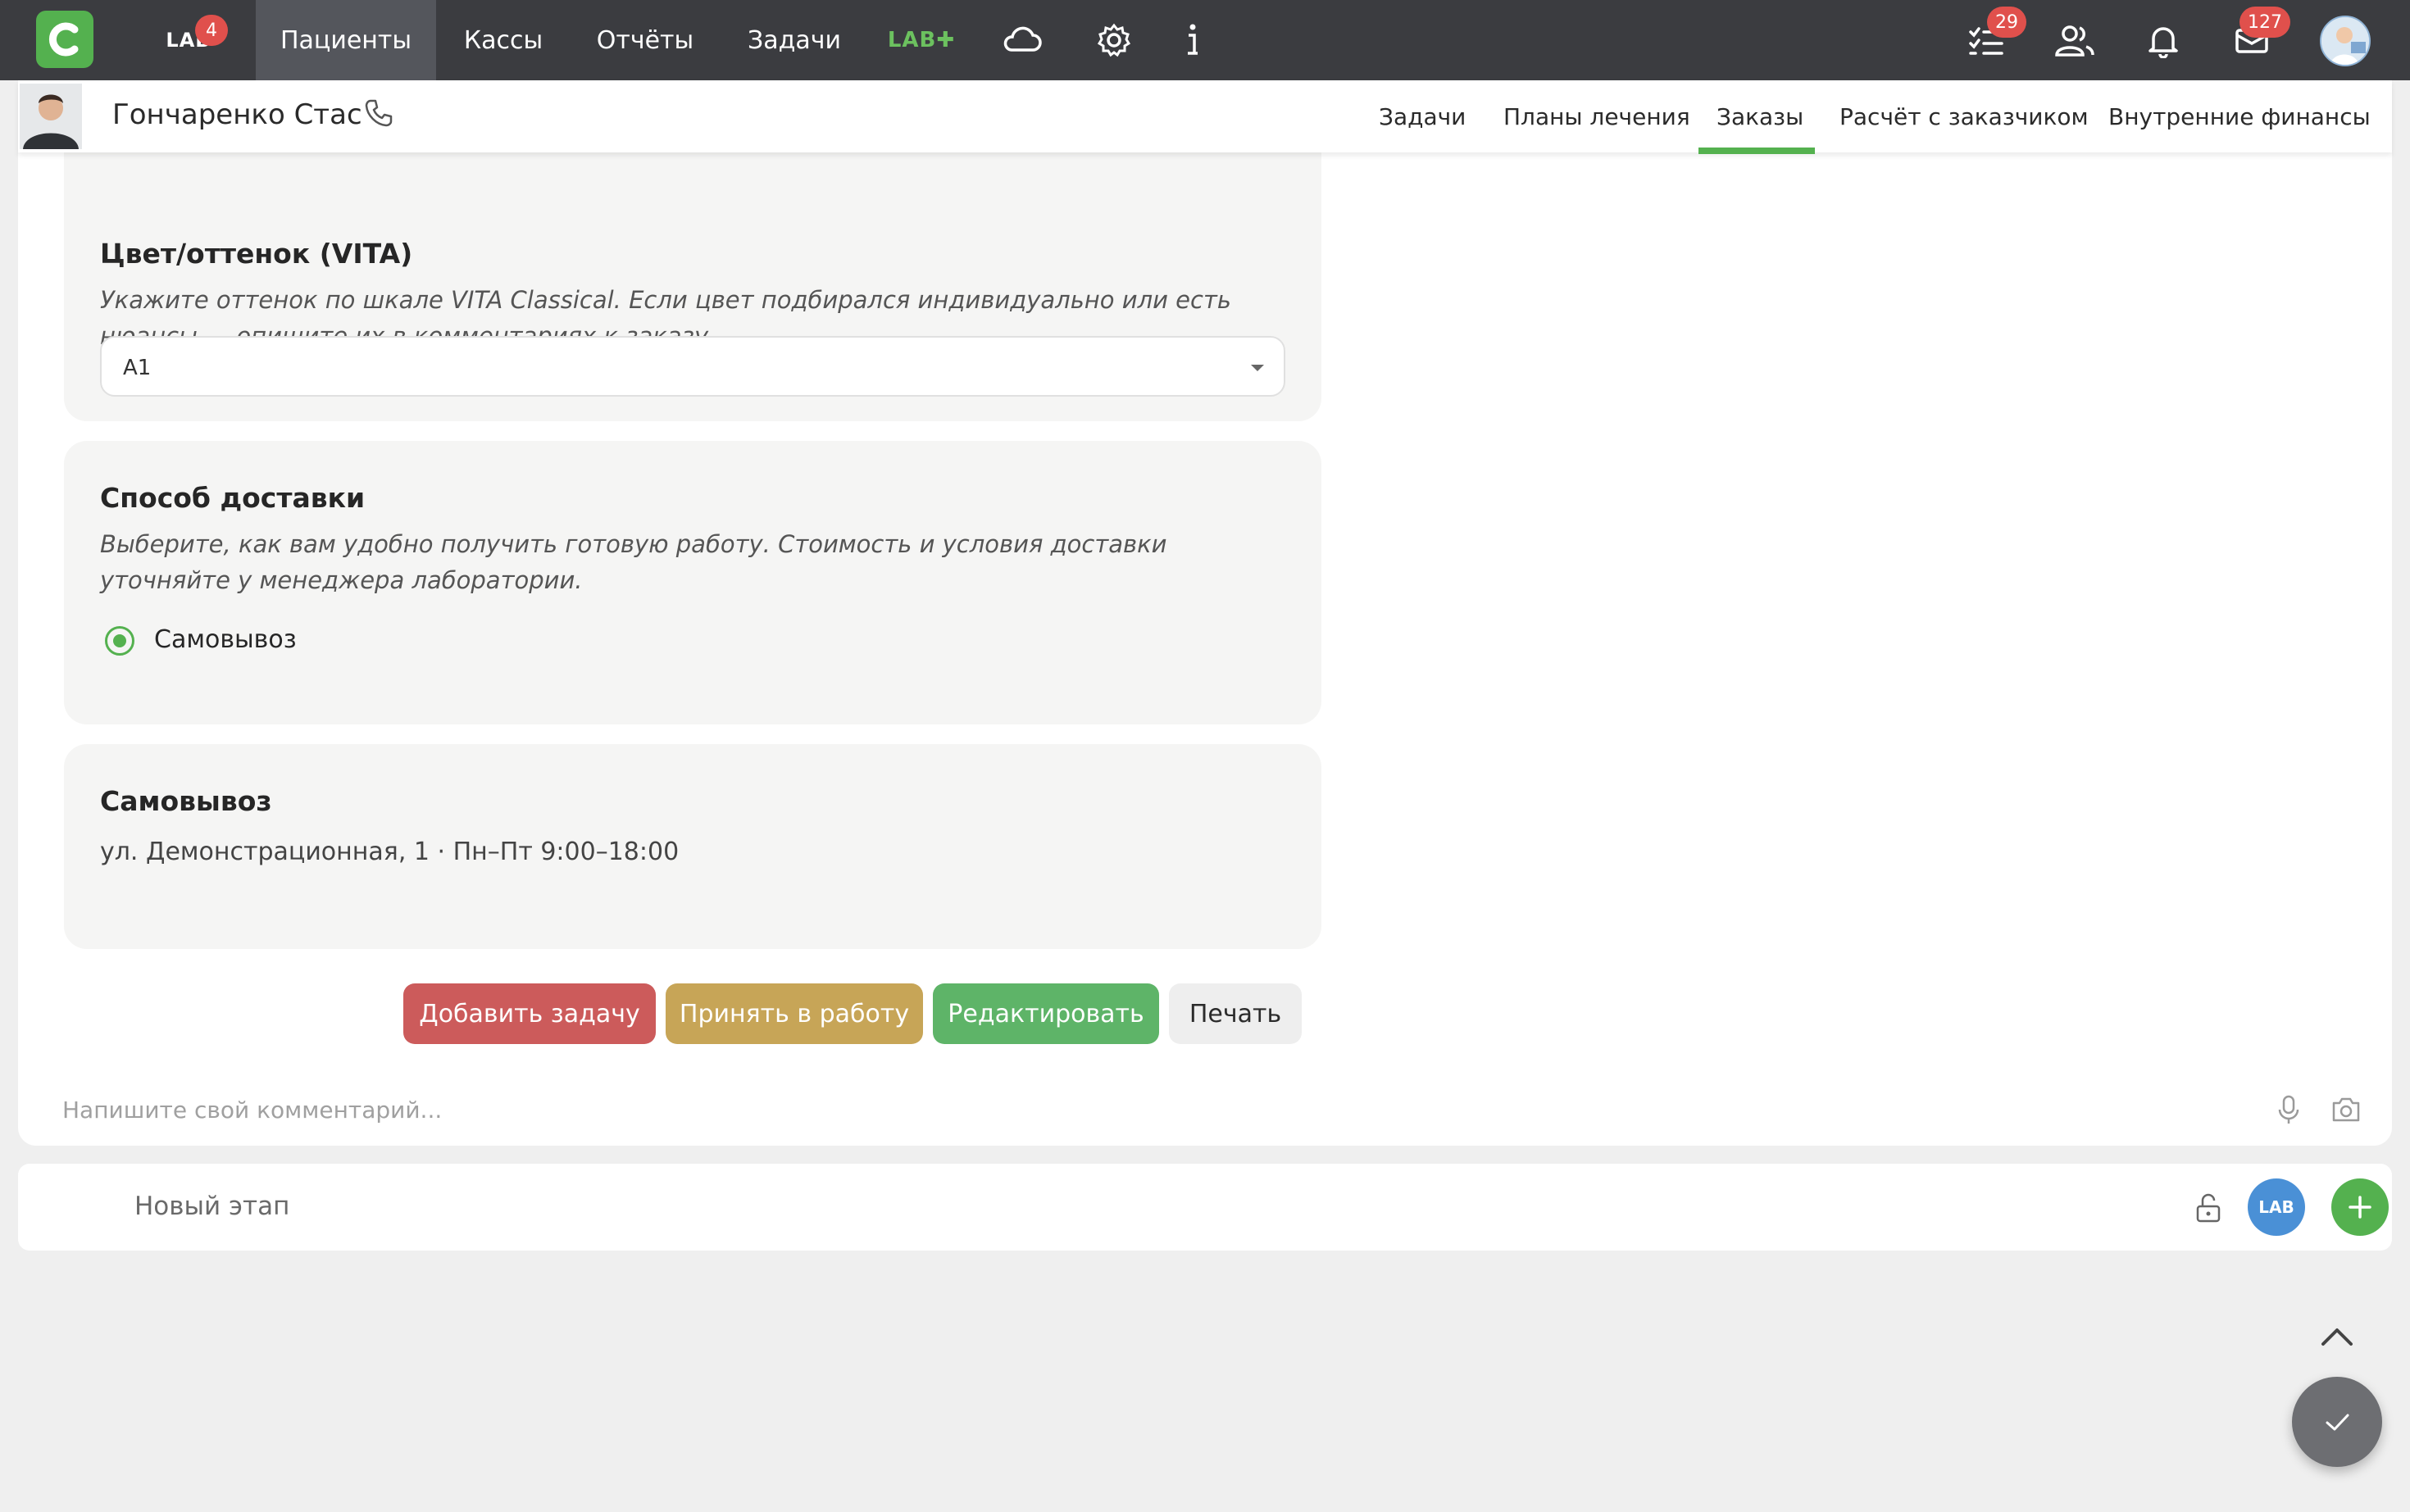 The width and height of the screenshot is (2410, 1512). What do you see at coordinates (1964, 116) in the screenshot?
I see `tab-customer-settlement: Расчёт с заказчиком` at bounding box center [1964, 116].